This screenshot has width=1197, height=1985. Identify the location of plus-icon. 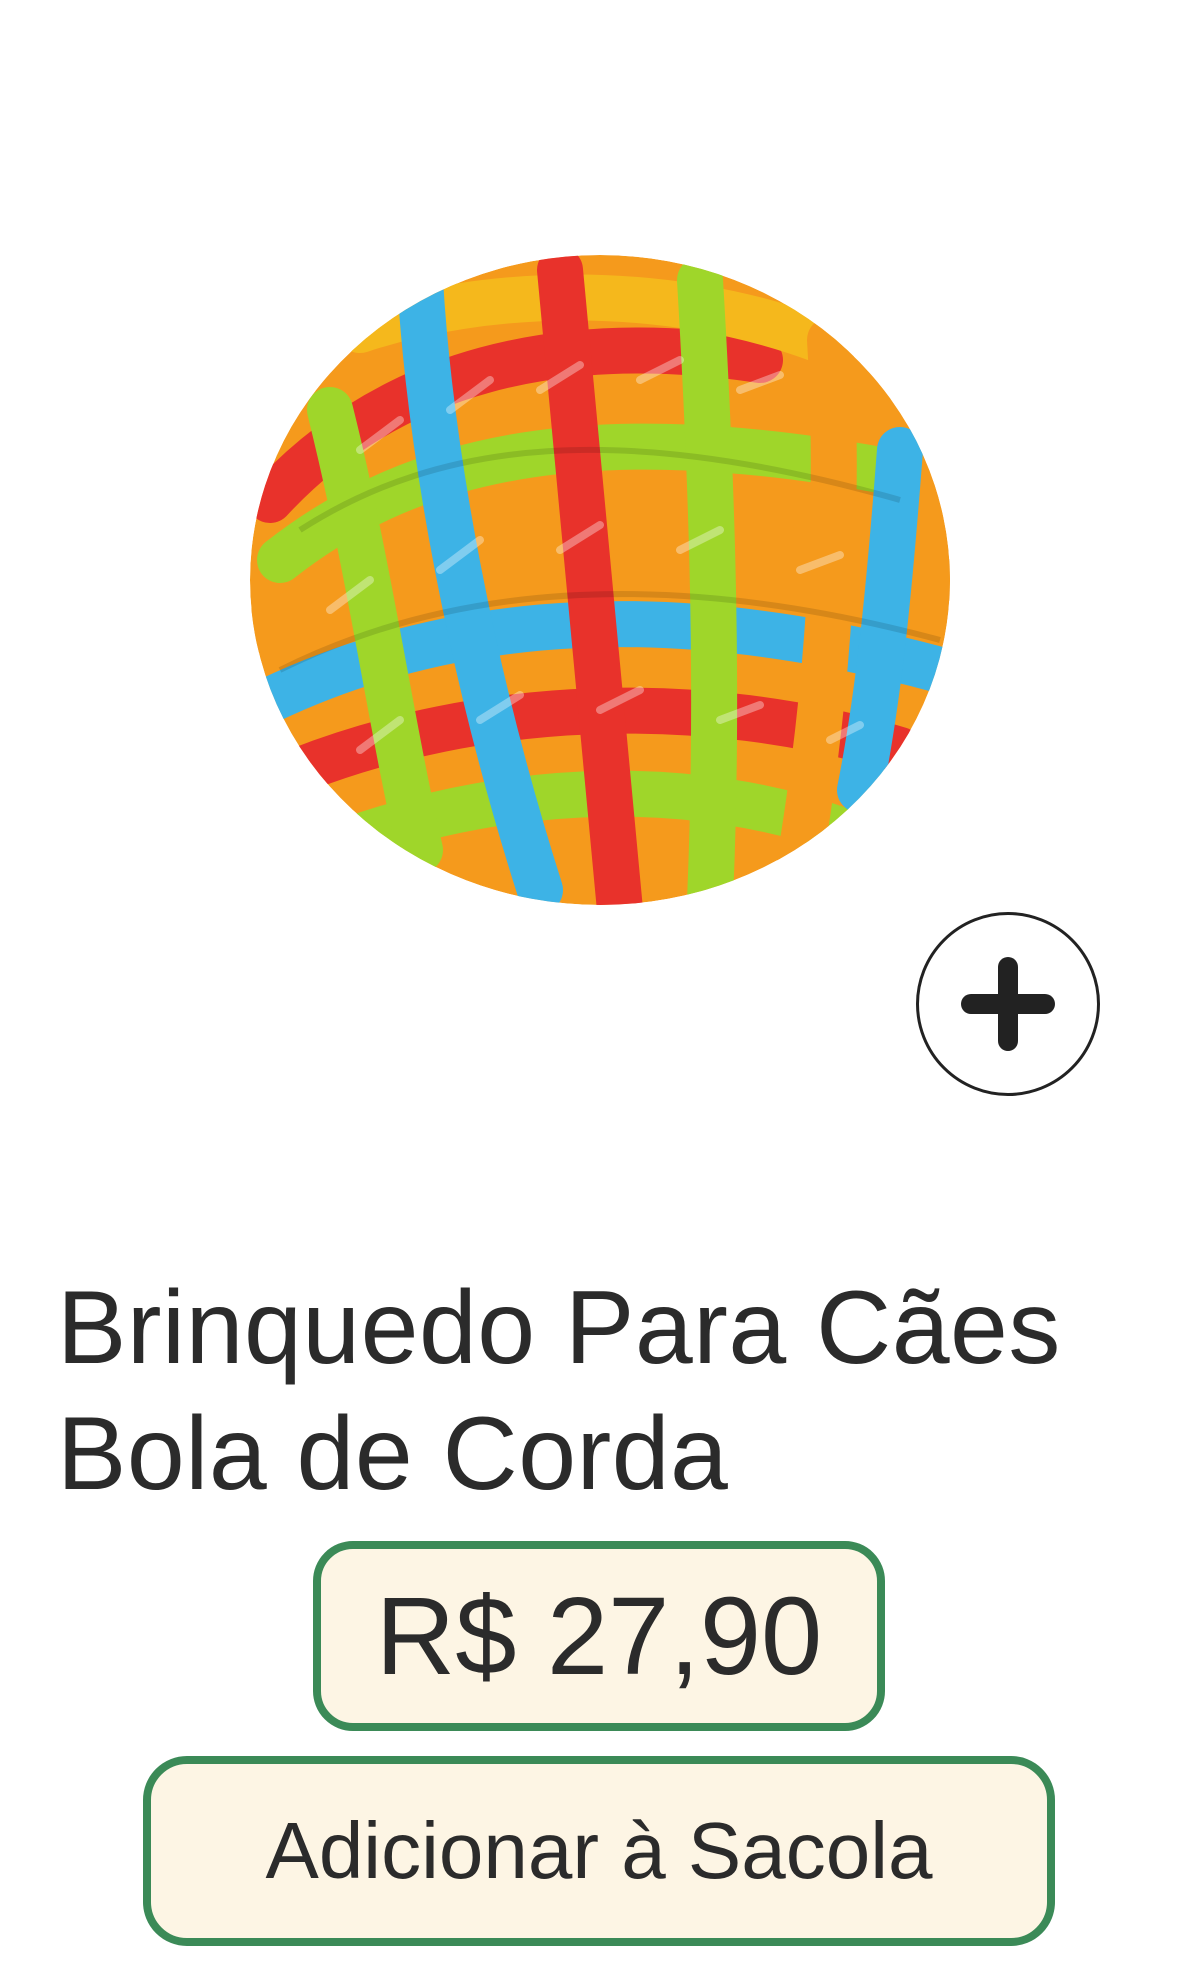
(1008, 1004).